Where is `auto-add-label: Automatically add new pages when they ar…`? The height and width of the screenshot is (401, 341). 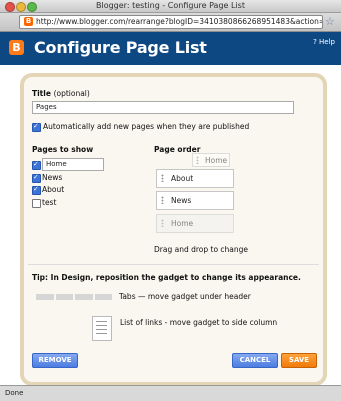
auto-add-label: Automatically add new pages when they ar… is located at coordinates (146, 126).